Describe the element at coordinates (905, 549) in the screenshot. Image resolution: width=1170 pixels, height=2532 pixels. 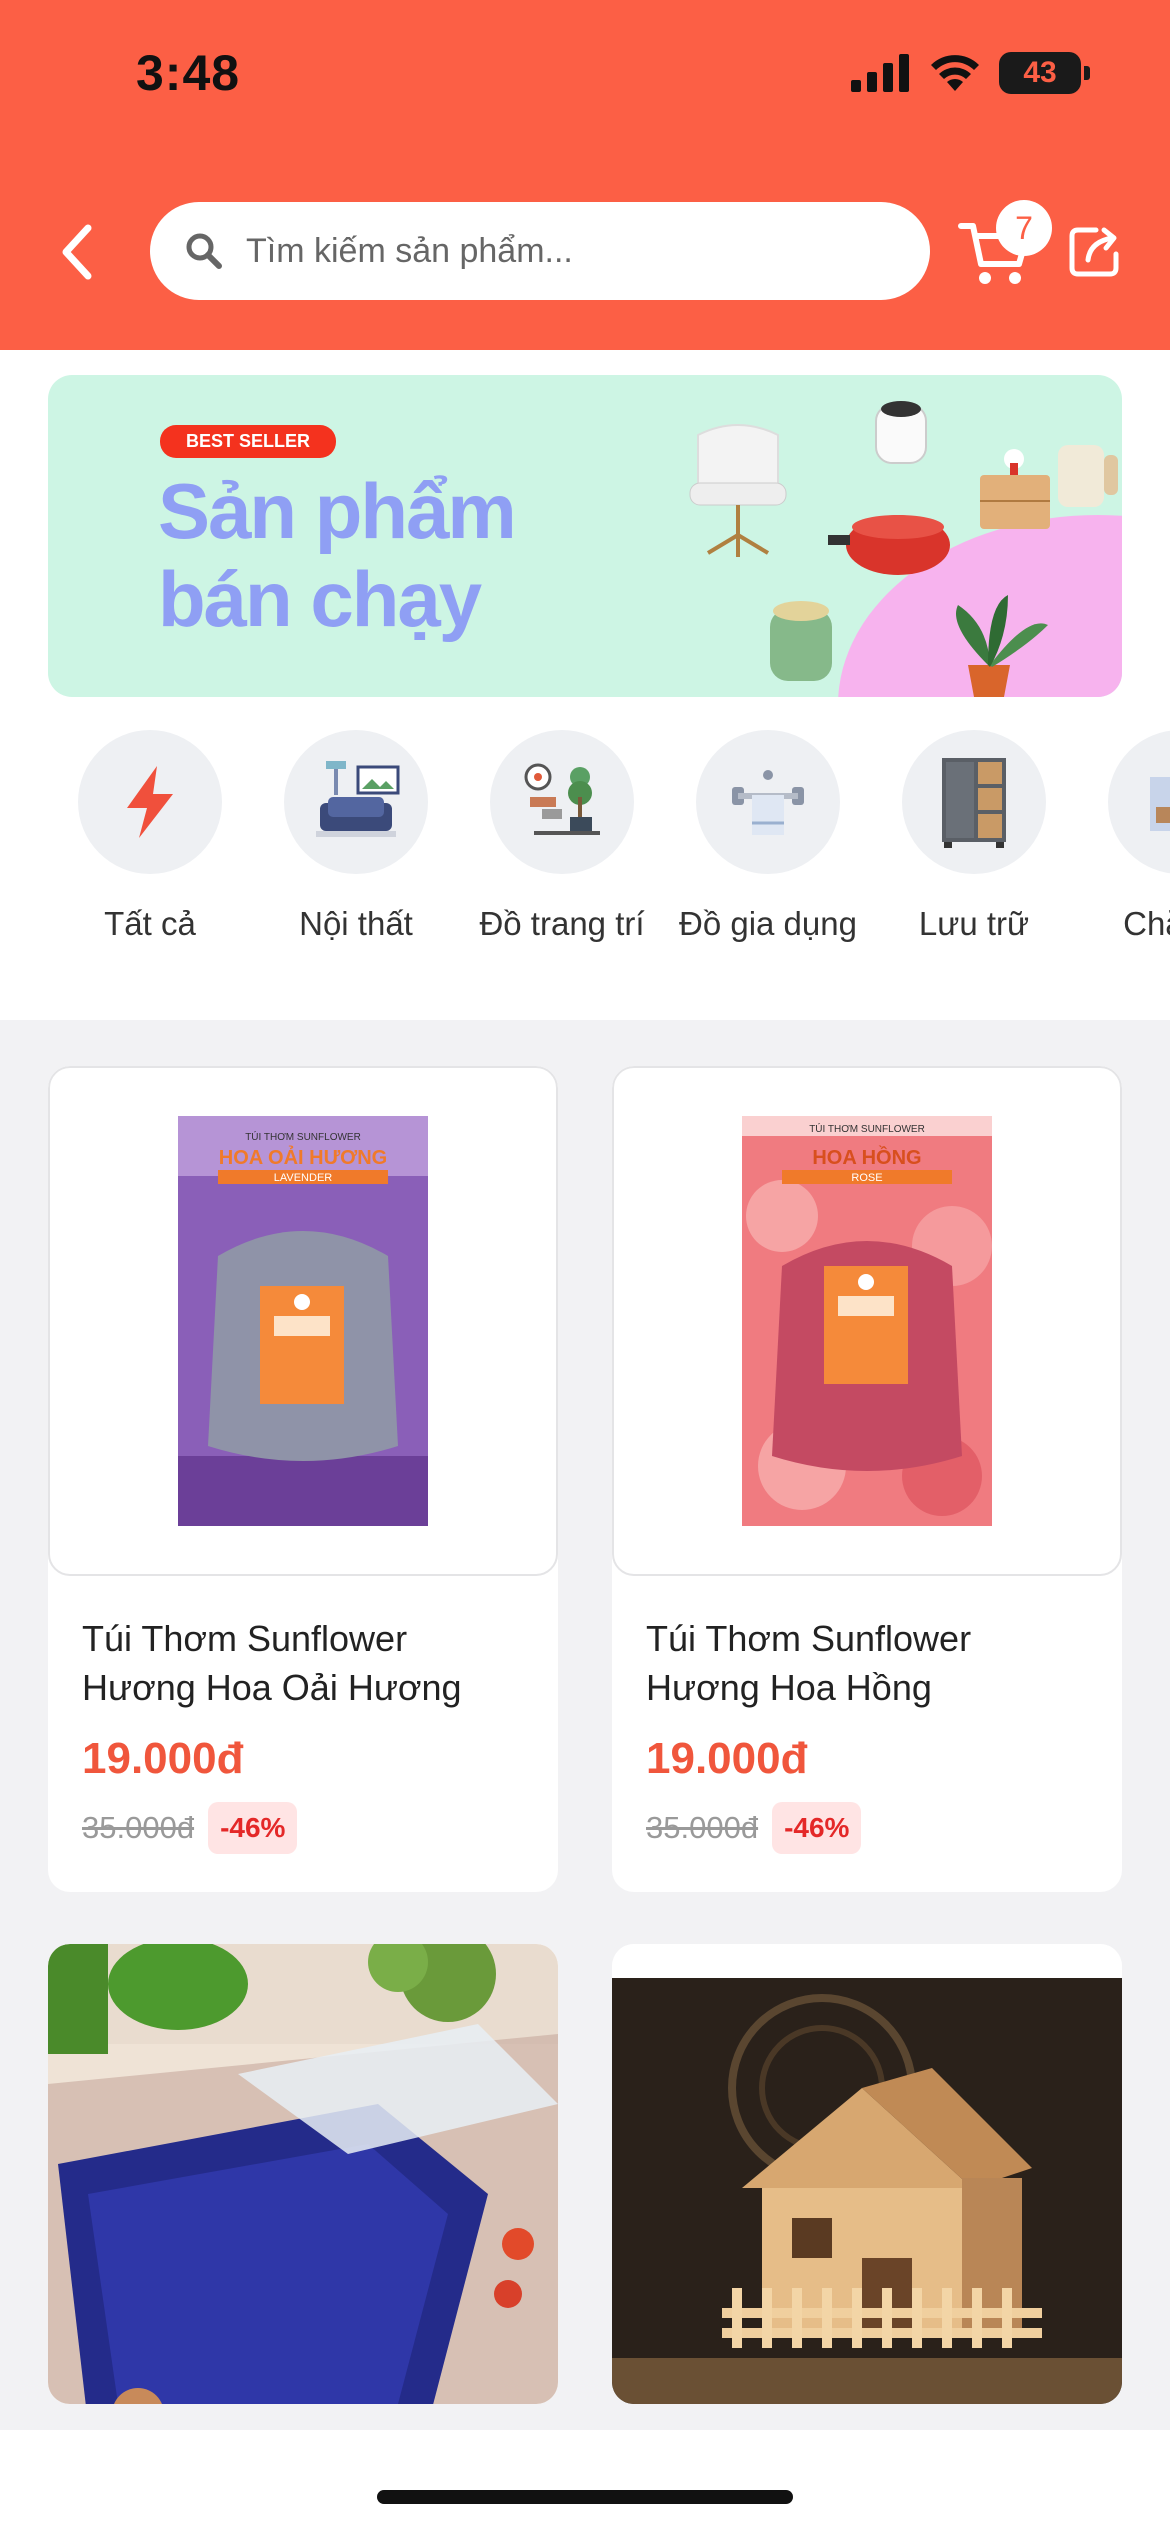
I see `banner-illustration` at that location.